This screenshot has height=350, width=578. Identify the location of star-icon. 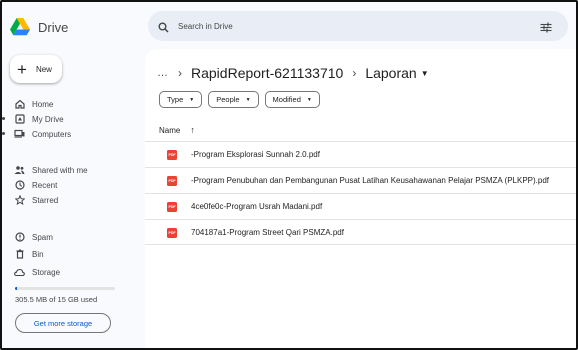
(19, 200).